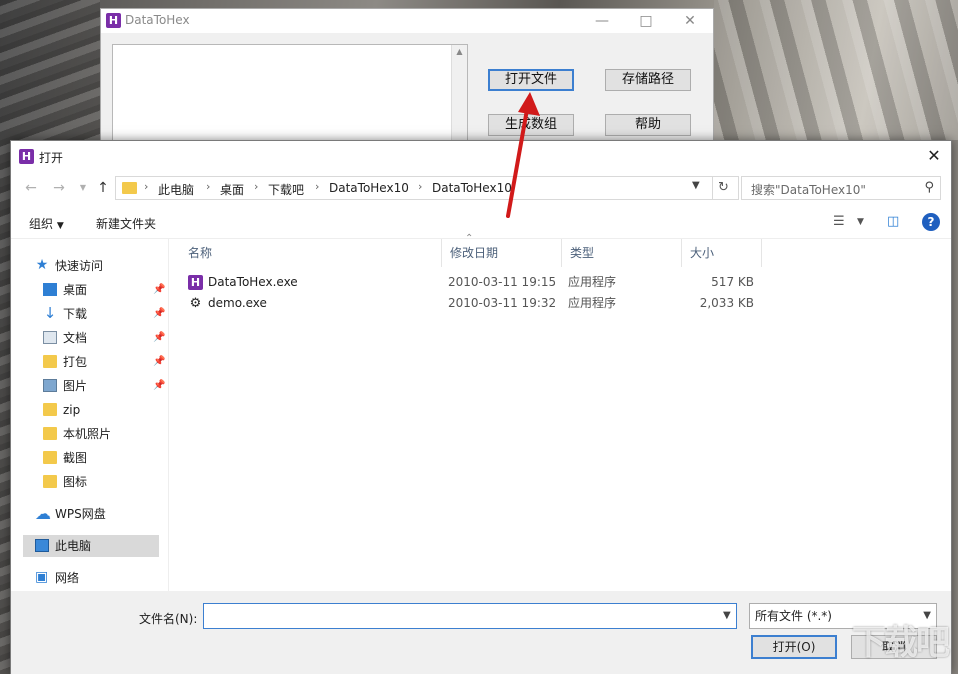 Image resolution: width=958 pixels, height=674 pixels. I want to click on search-box: 搜索"DataToHex10" ⚲, so click(841, 188).